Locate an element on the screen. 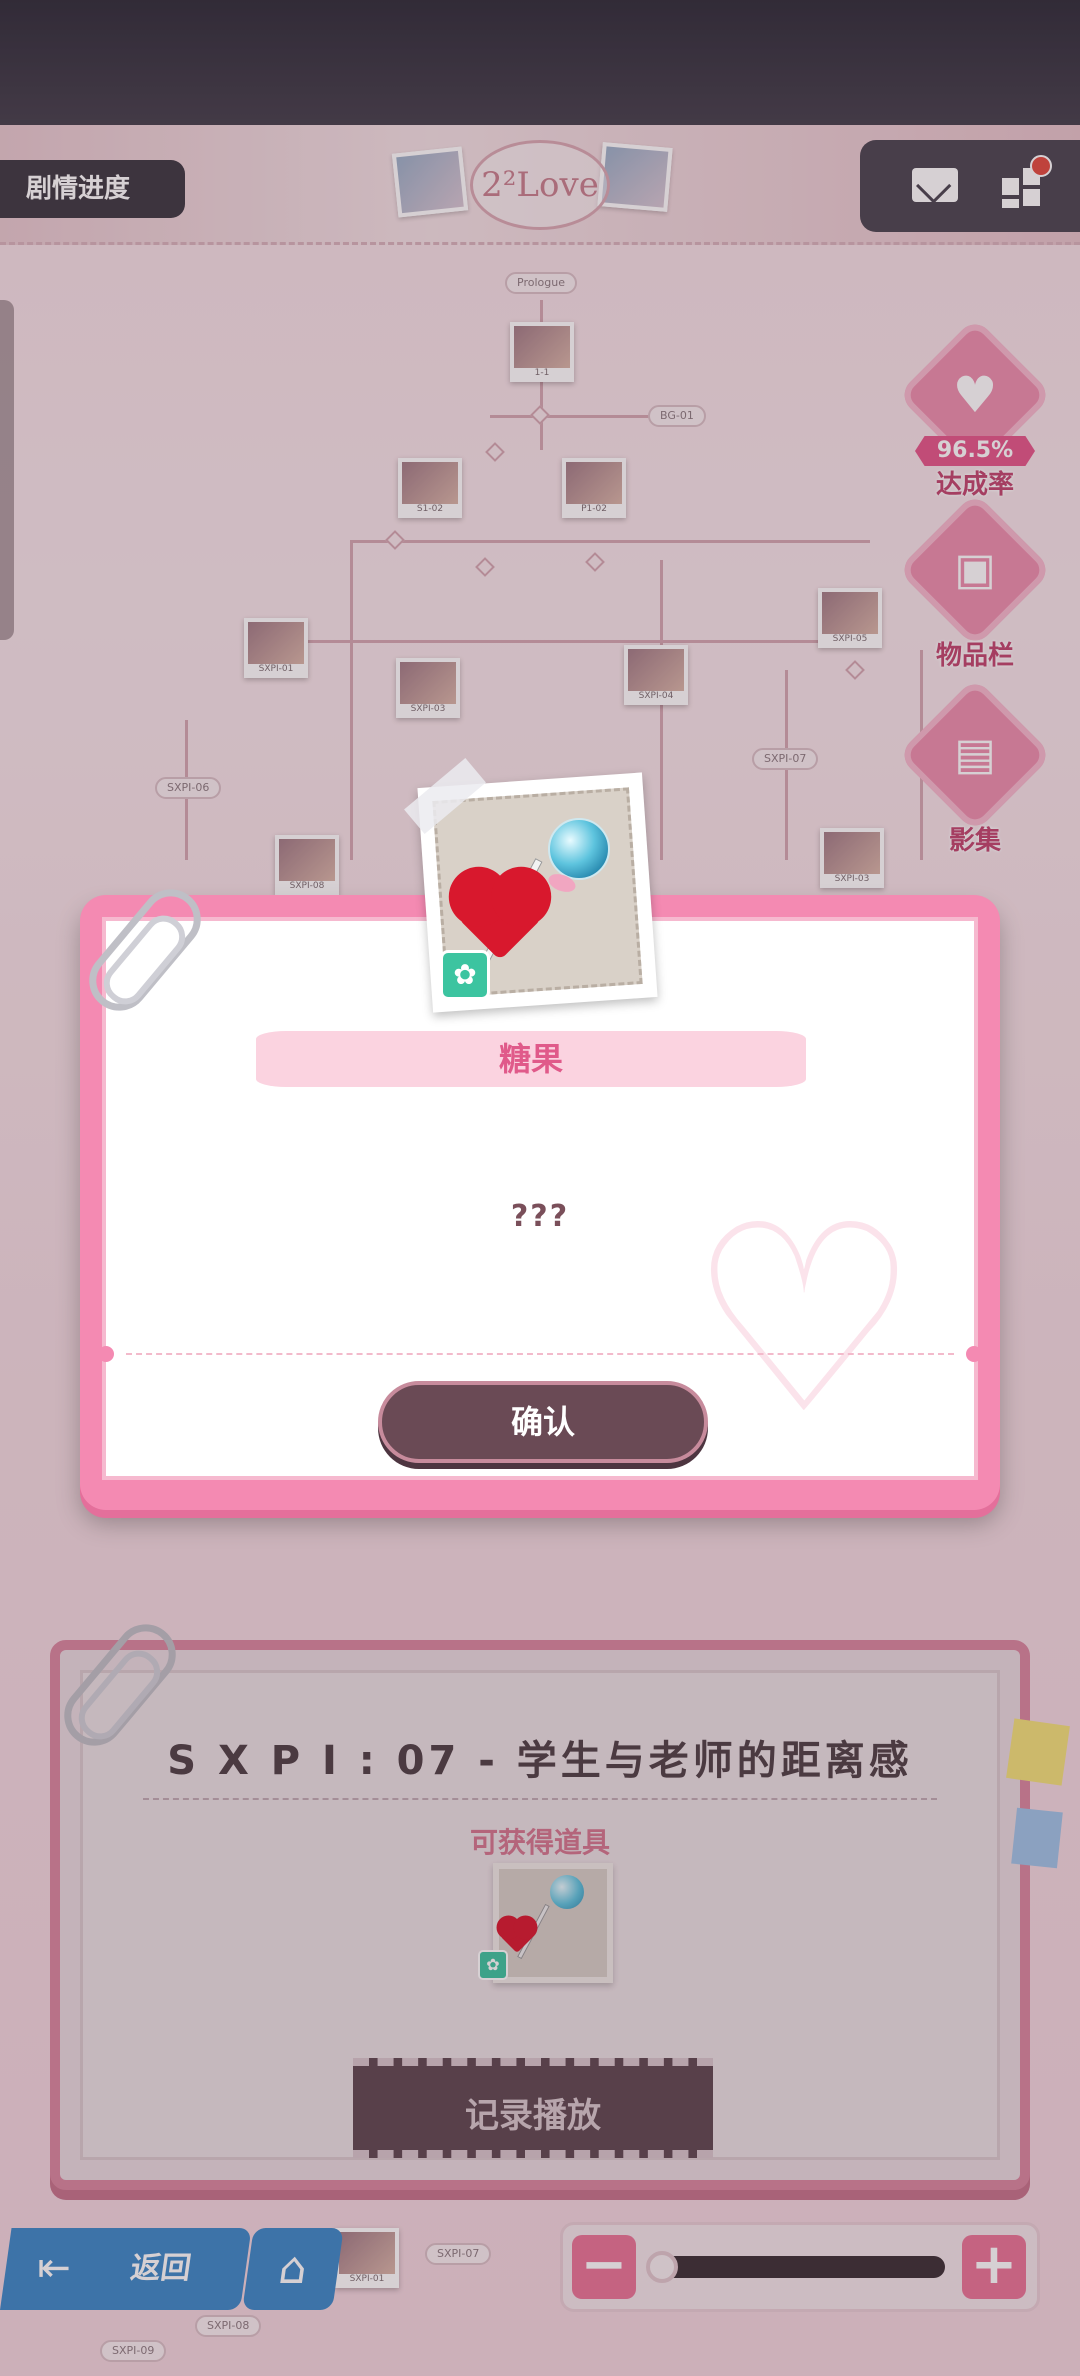 The image size is (1080, 2376). item-name: 糖果 is located at coordinates (530, 1059).